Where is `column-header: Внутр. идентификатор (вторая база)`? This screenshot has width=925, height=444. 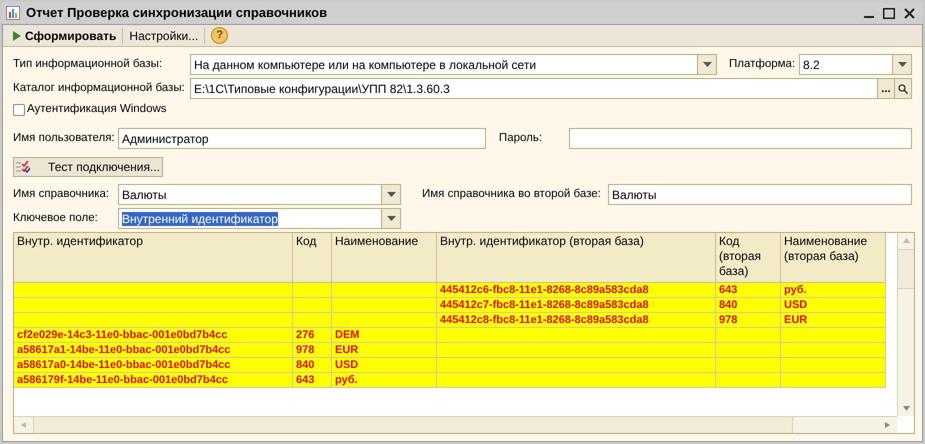
column-header: Внутр. идентификатор (вторая база) is located at coordinates (576, 257).